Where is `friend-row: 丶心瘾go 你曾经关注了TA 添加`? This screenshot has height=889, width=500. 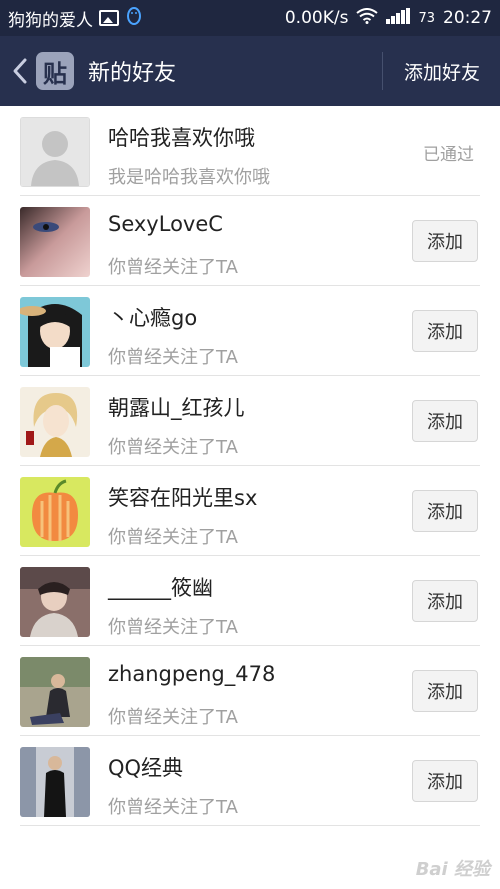
friend-row: 丶心瘾go 你曾经关注了TA 添加 is located at coordinates (250, 331).